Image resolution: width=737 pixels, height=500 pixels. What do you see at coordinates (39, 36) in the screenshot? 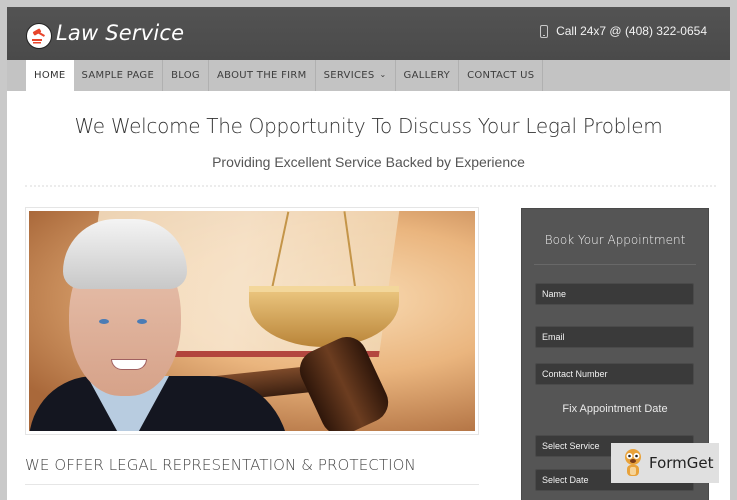
I see `gavel-icon` at bounding box center [39, 36].